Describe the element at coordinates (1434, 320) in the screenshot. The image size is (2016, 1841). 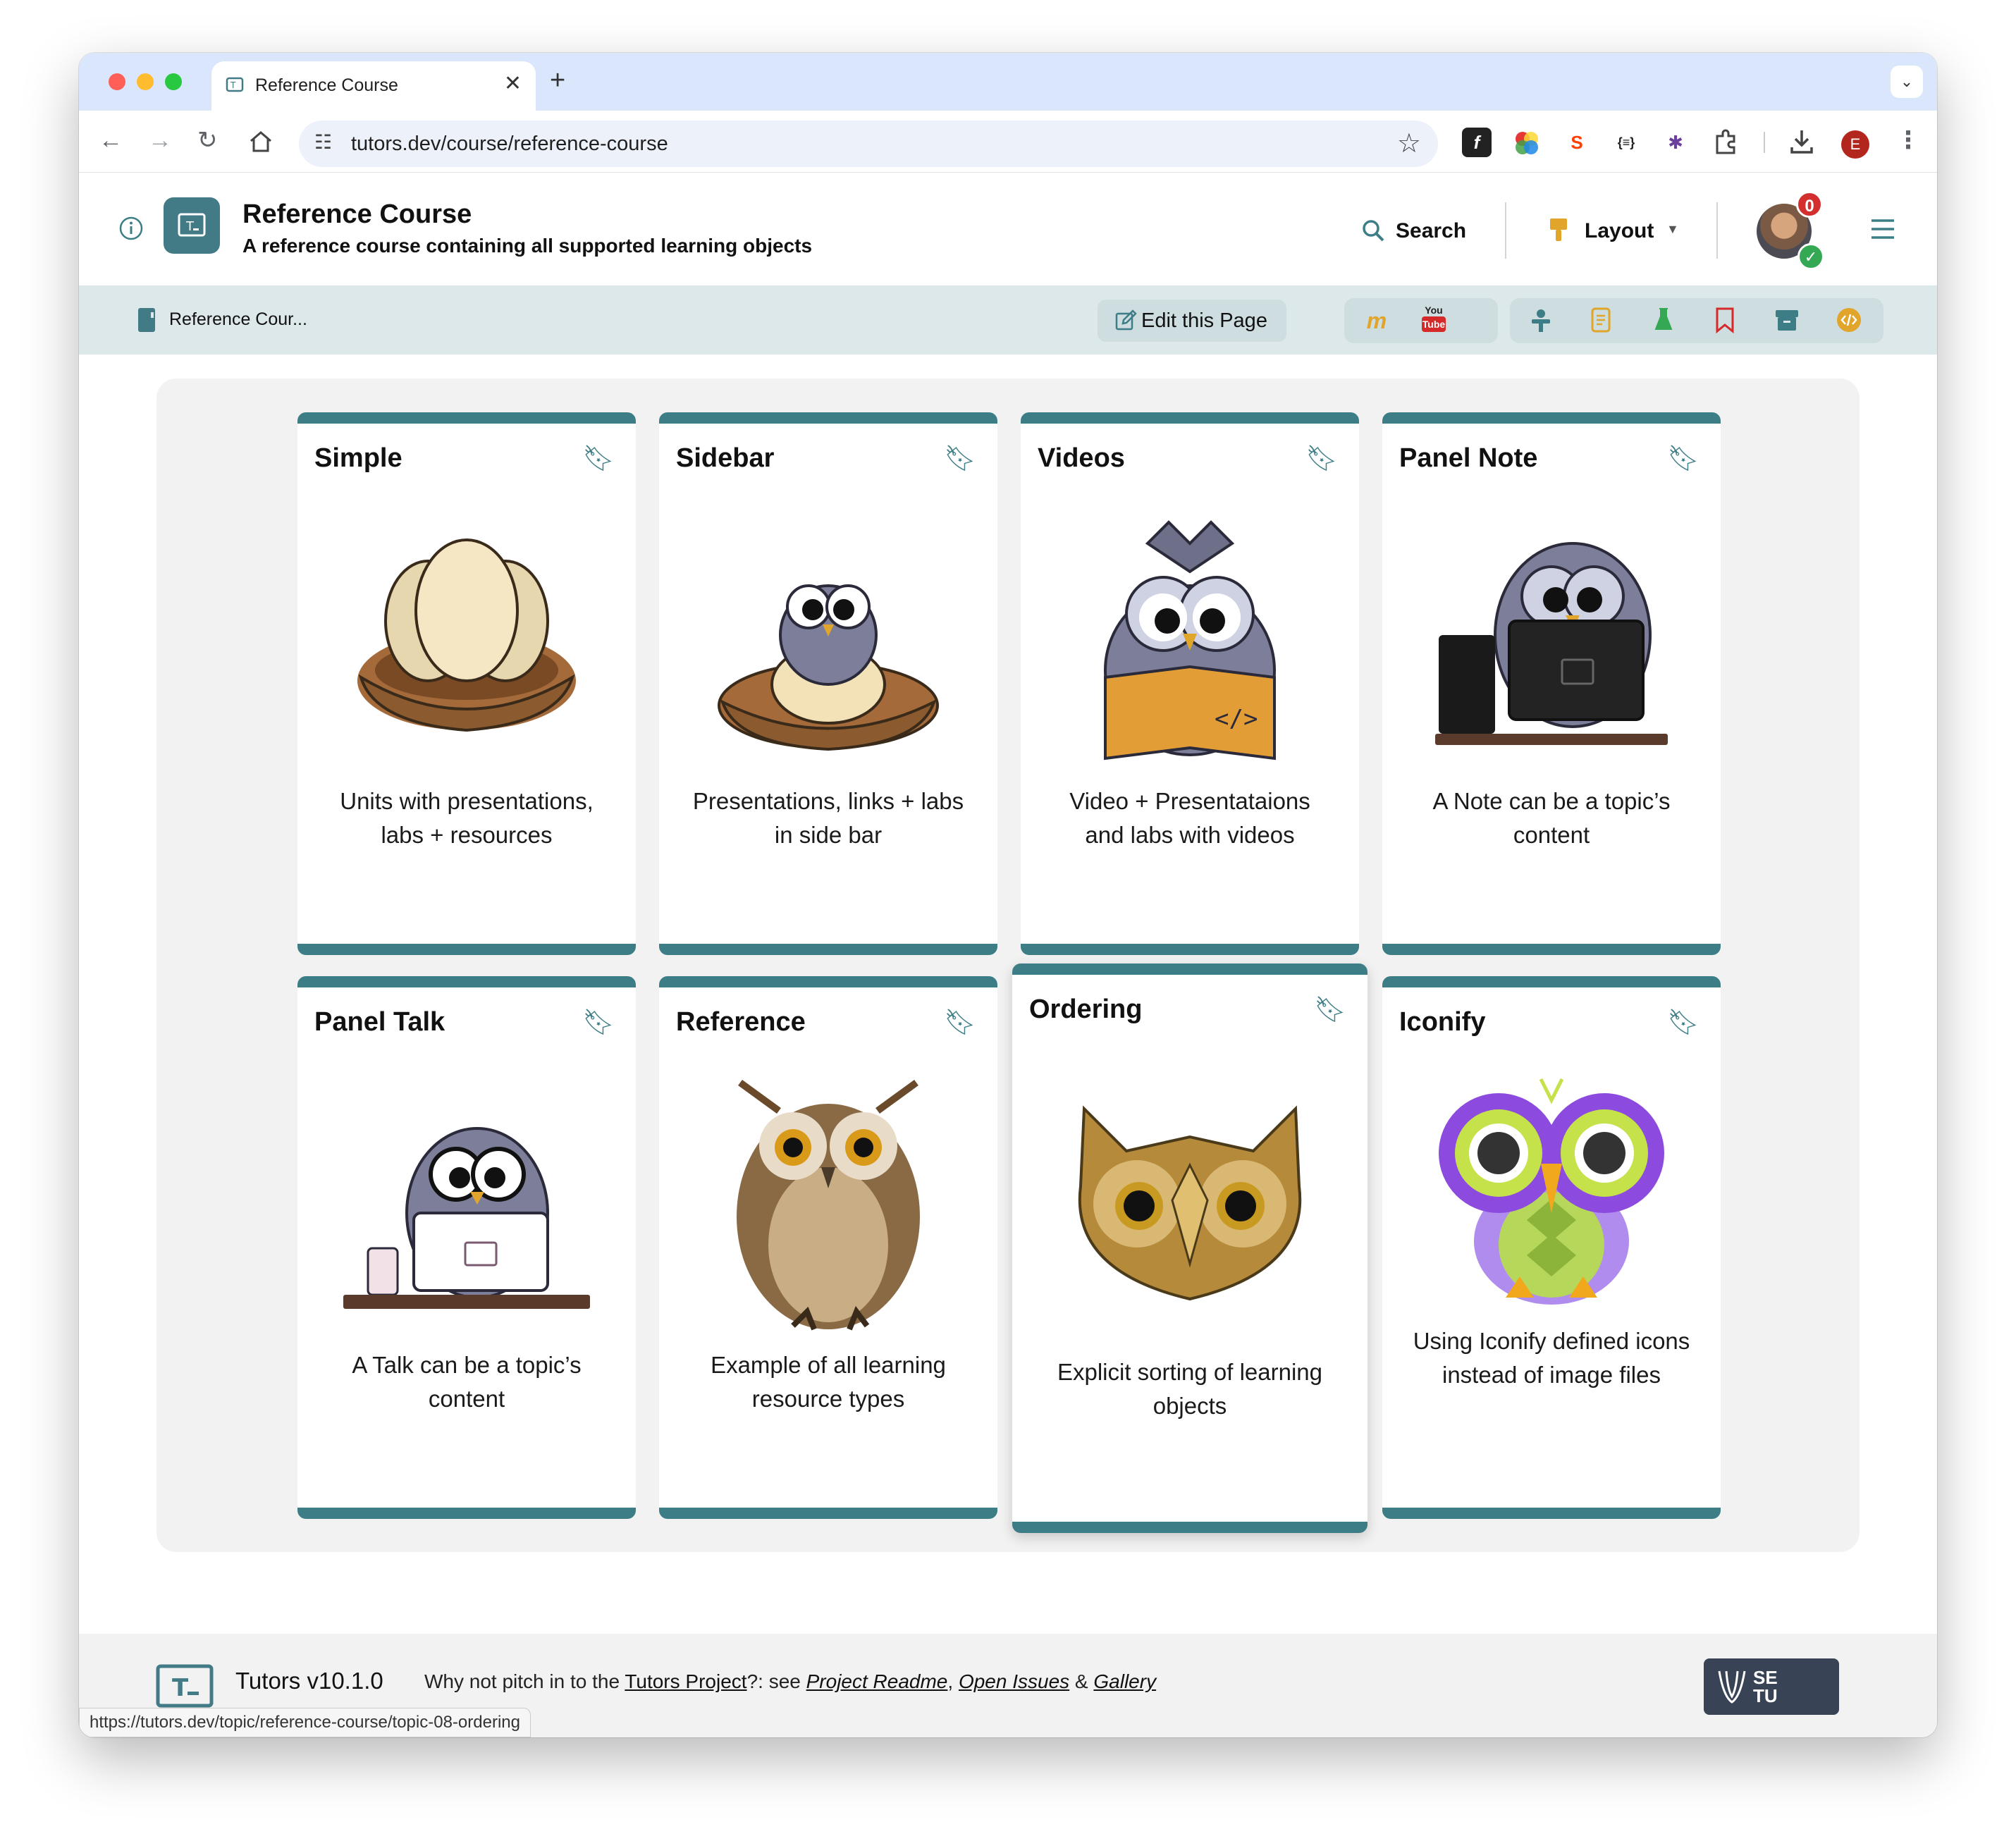
I see `youtube-icon: You Tube` at that location.